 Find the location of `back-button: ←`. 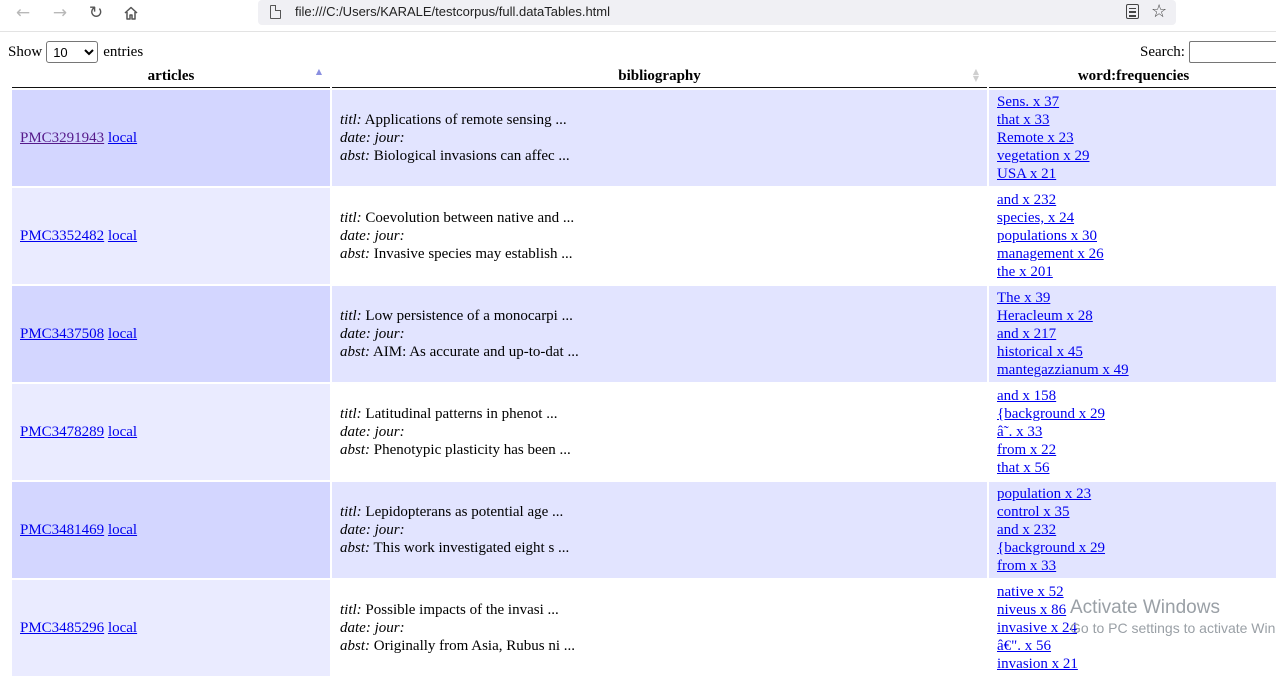

back-button: ← is located at coordinates (23, 13).